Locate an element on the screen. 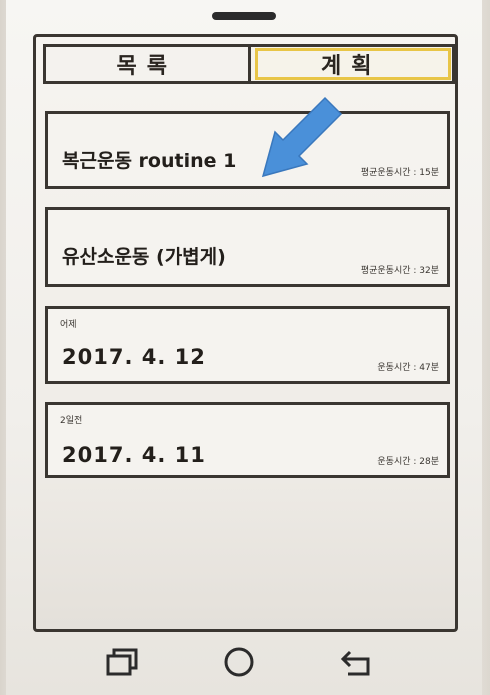 The image size is (490, 695). card-date: 2017. 4. 12 is located at coordinates (134, 357).